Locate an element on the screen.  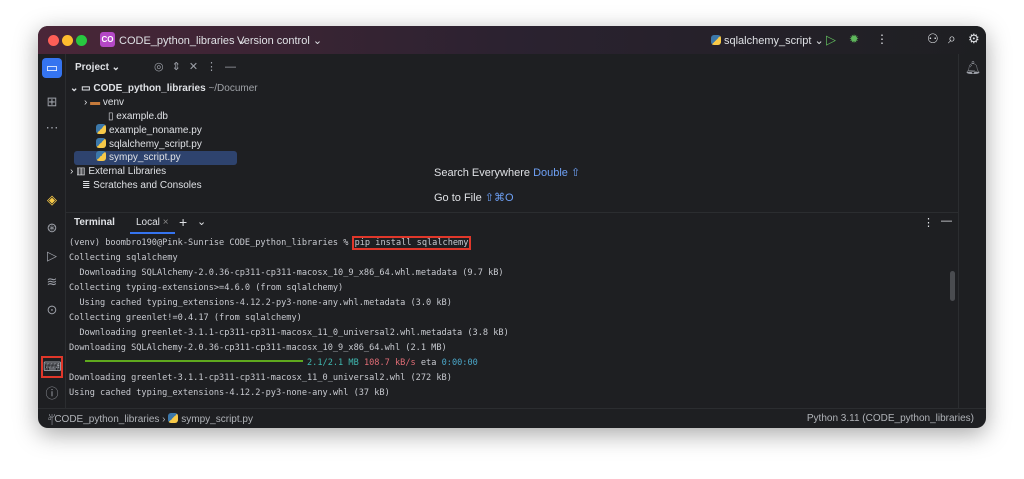
close-button is located at coordinates (53, 40).